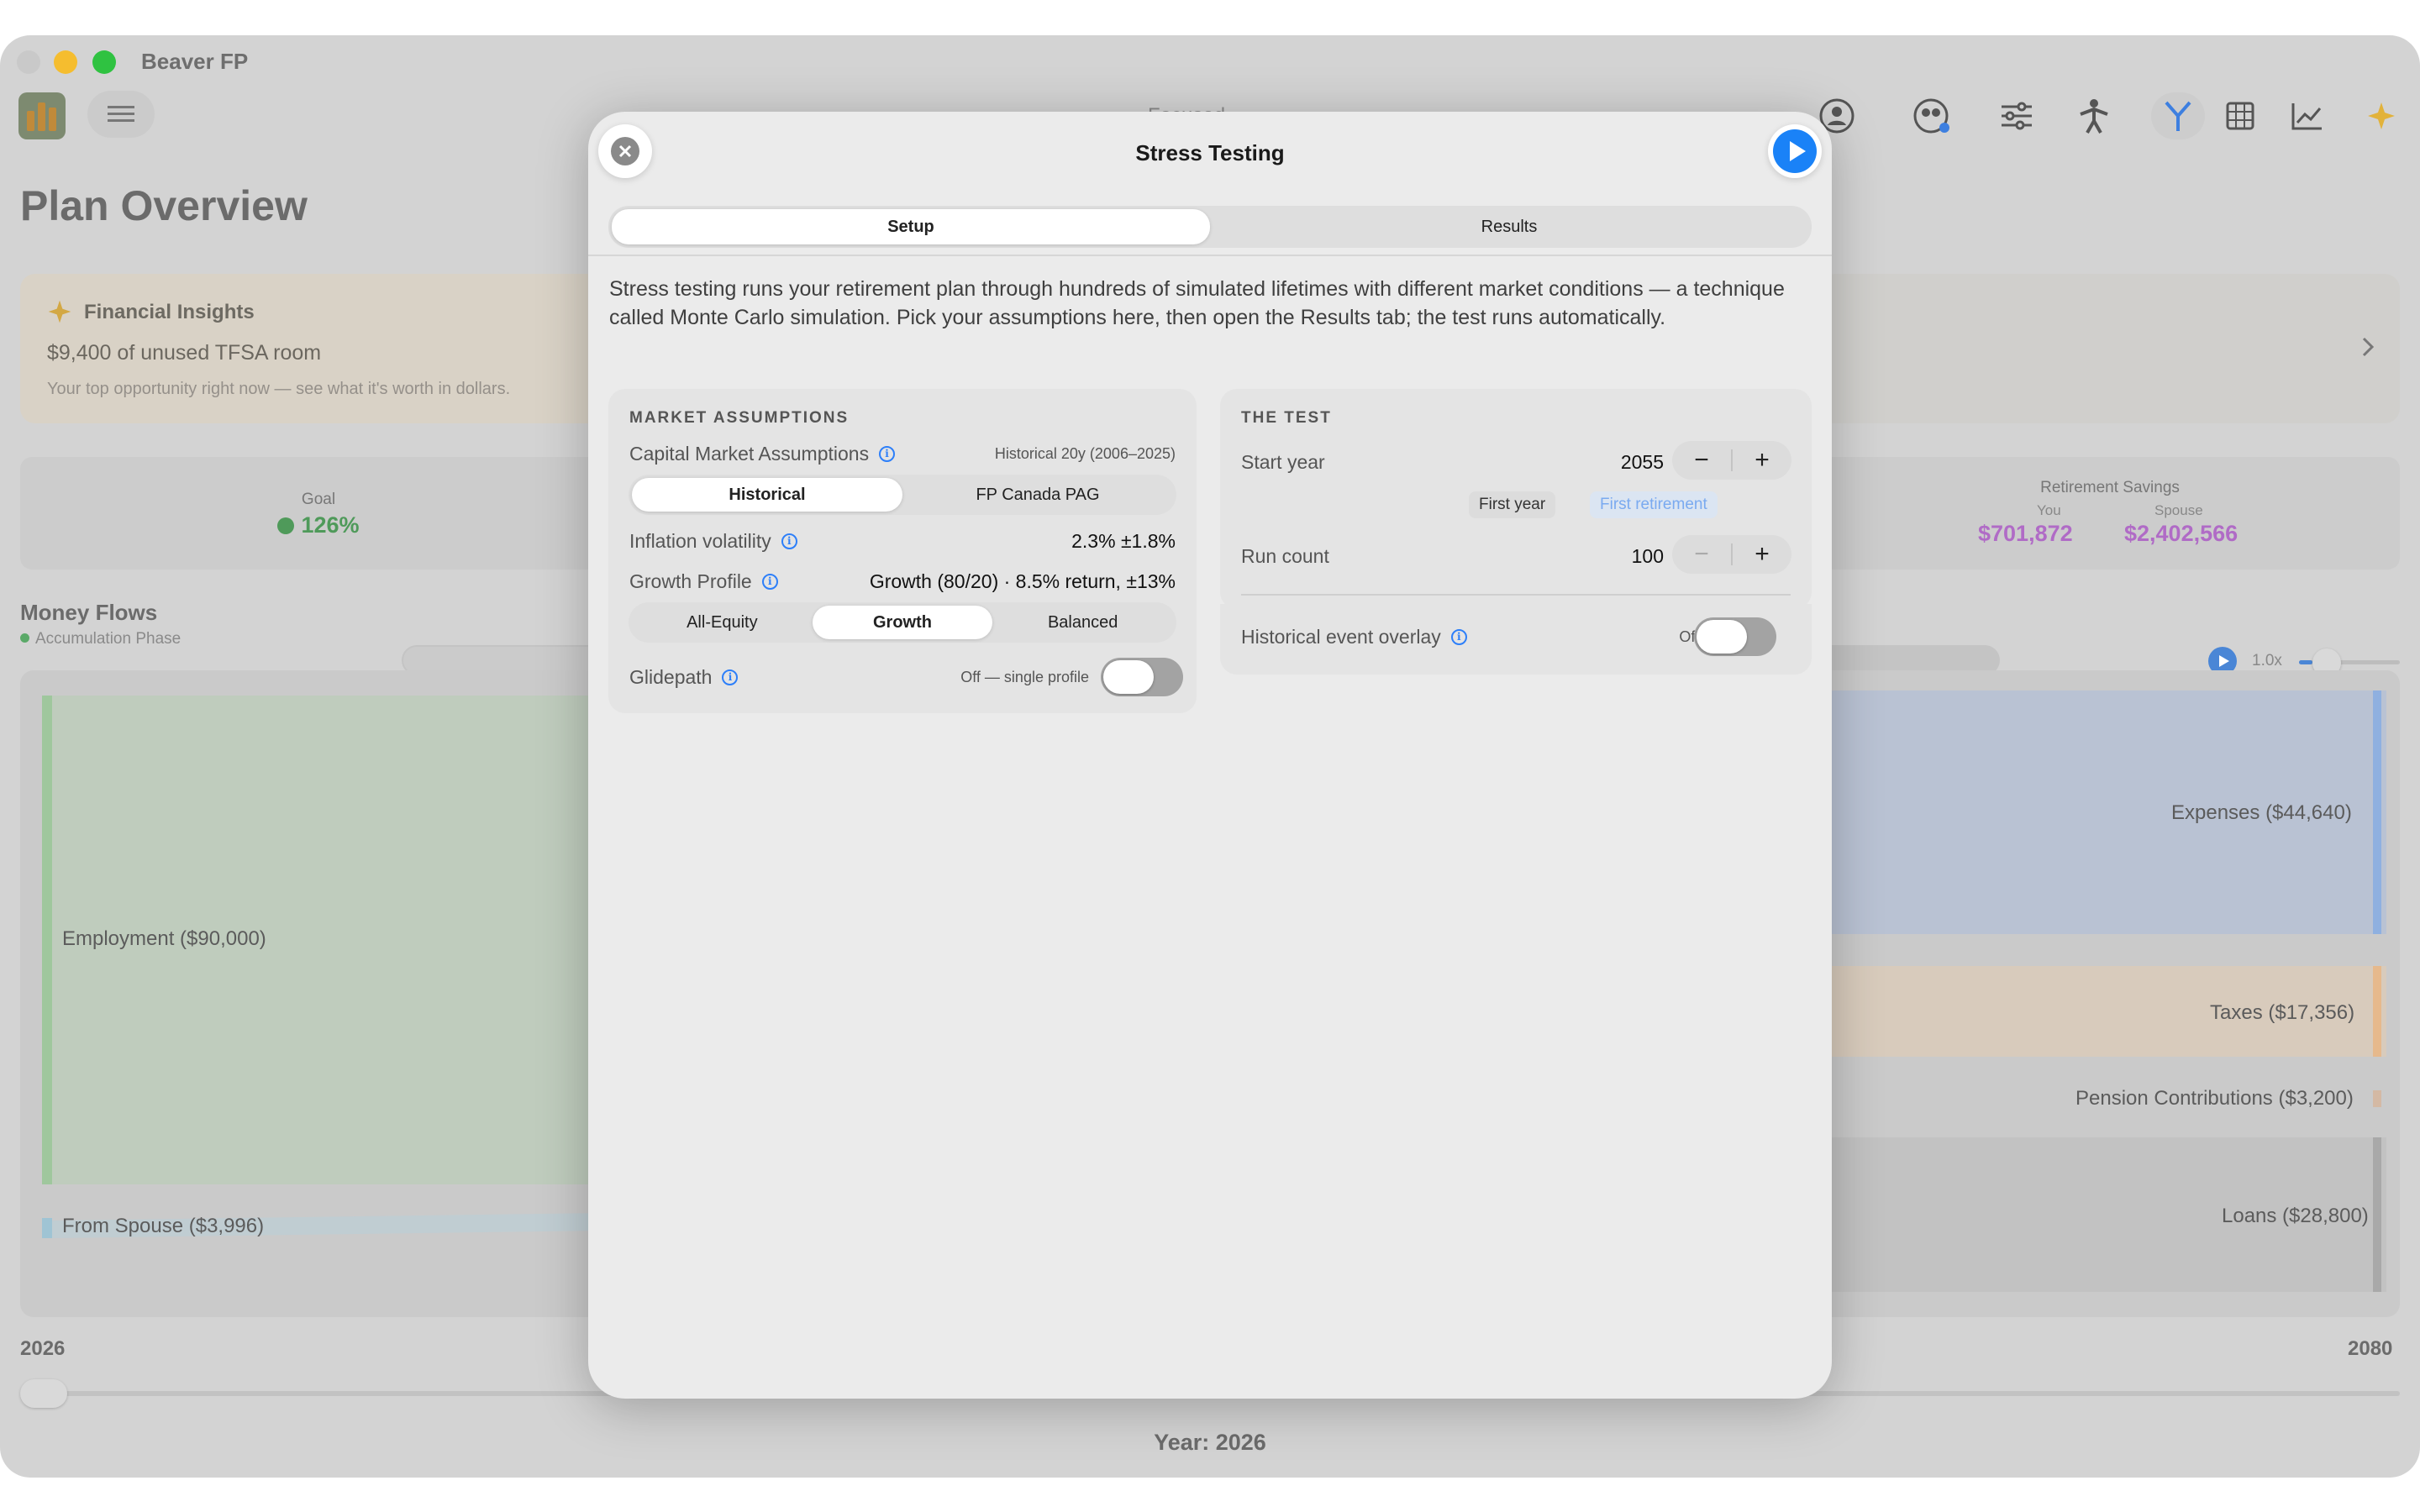  I want to click on play-icon, so click(1795, 151).